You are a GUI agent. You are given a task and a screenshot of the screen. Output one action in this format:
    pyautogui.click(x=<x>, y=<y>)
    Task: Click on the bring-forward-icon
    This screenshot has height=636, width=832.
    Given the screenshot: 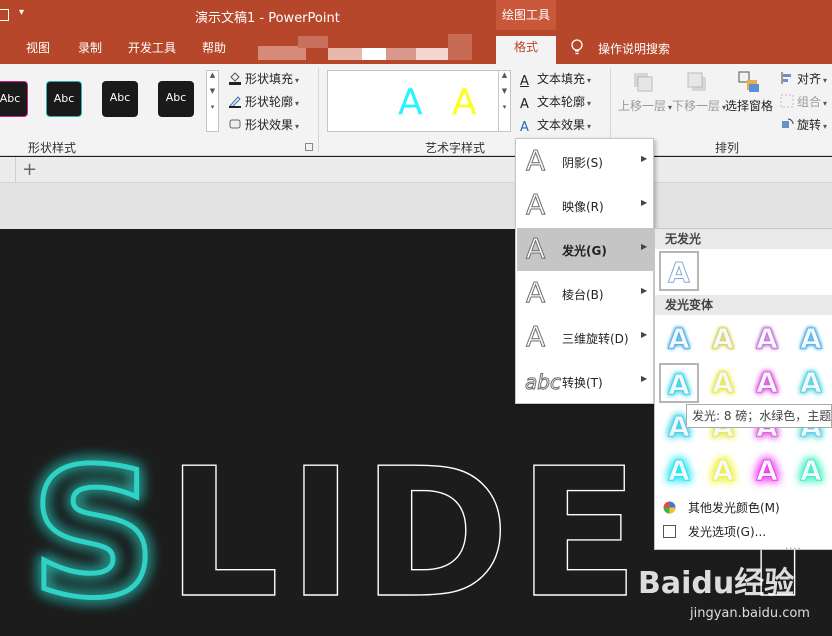 What is the action you would take?
    pyautogui.click(x=643, y=82)
    